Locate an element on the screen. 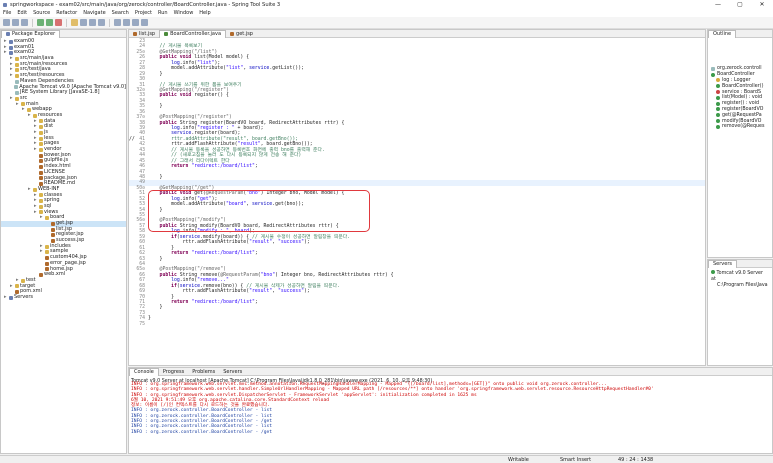 Image resolution: width=773 pixels, height=463 pixels. tab-package-explorer: Package Explorer is located at coordinates (31, 33).